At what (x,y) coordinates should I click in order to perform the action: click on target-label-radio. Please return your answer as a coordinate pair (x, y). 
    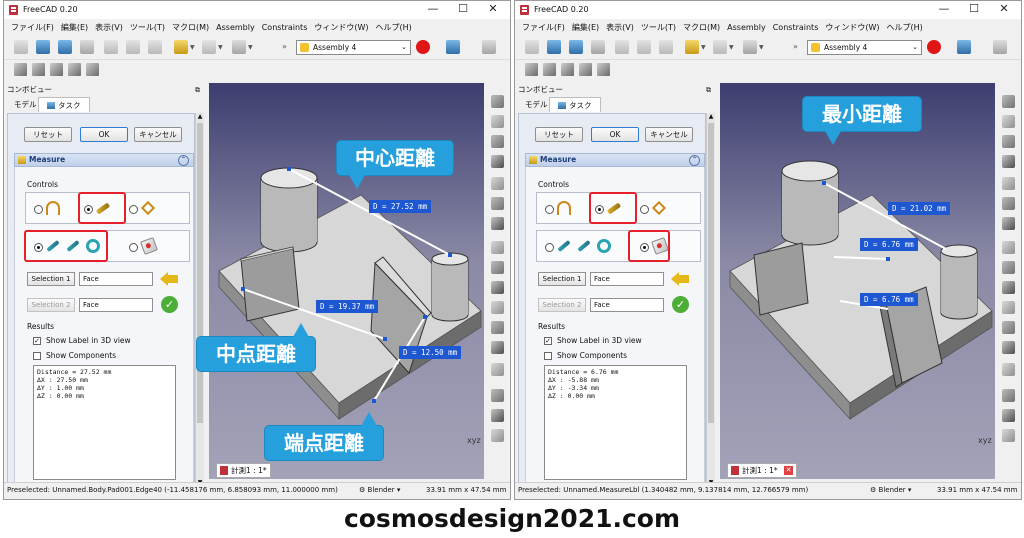
    Looking at the image, I should click on (133, 247).